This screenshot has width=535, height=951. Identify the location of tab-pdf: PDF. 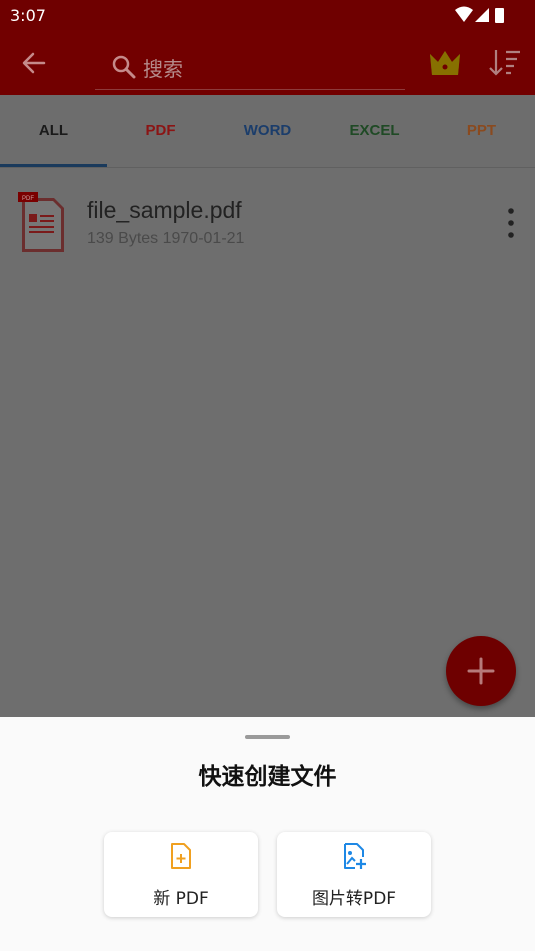
(160, 131).